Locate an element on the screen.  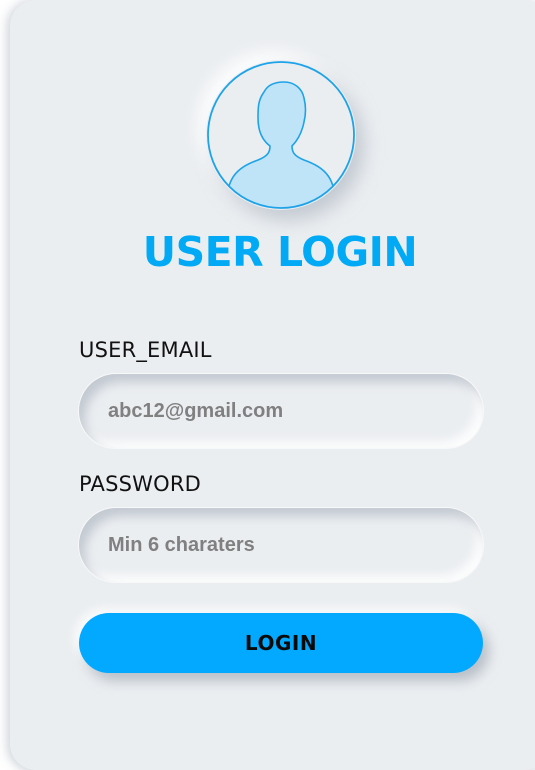
password-label: PASSWORD is located at coordinates (140, 484).